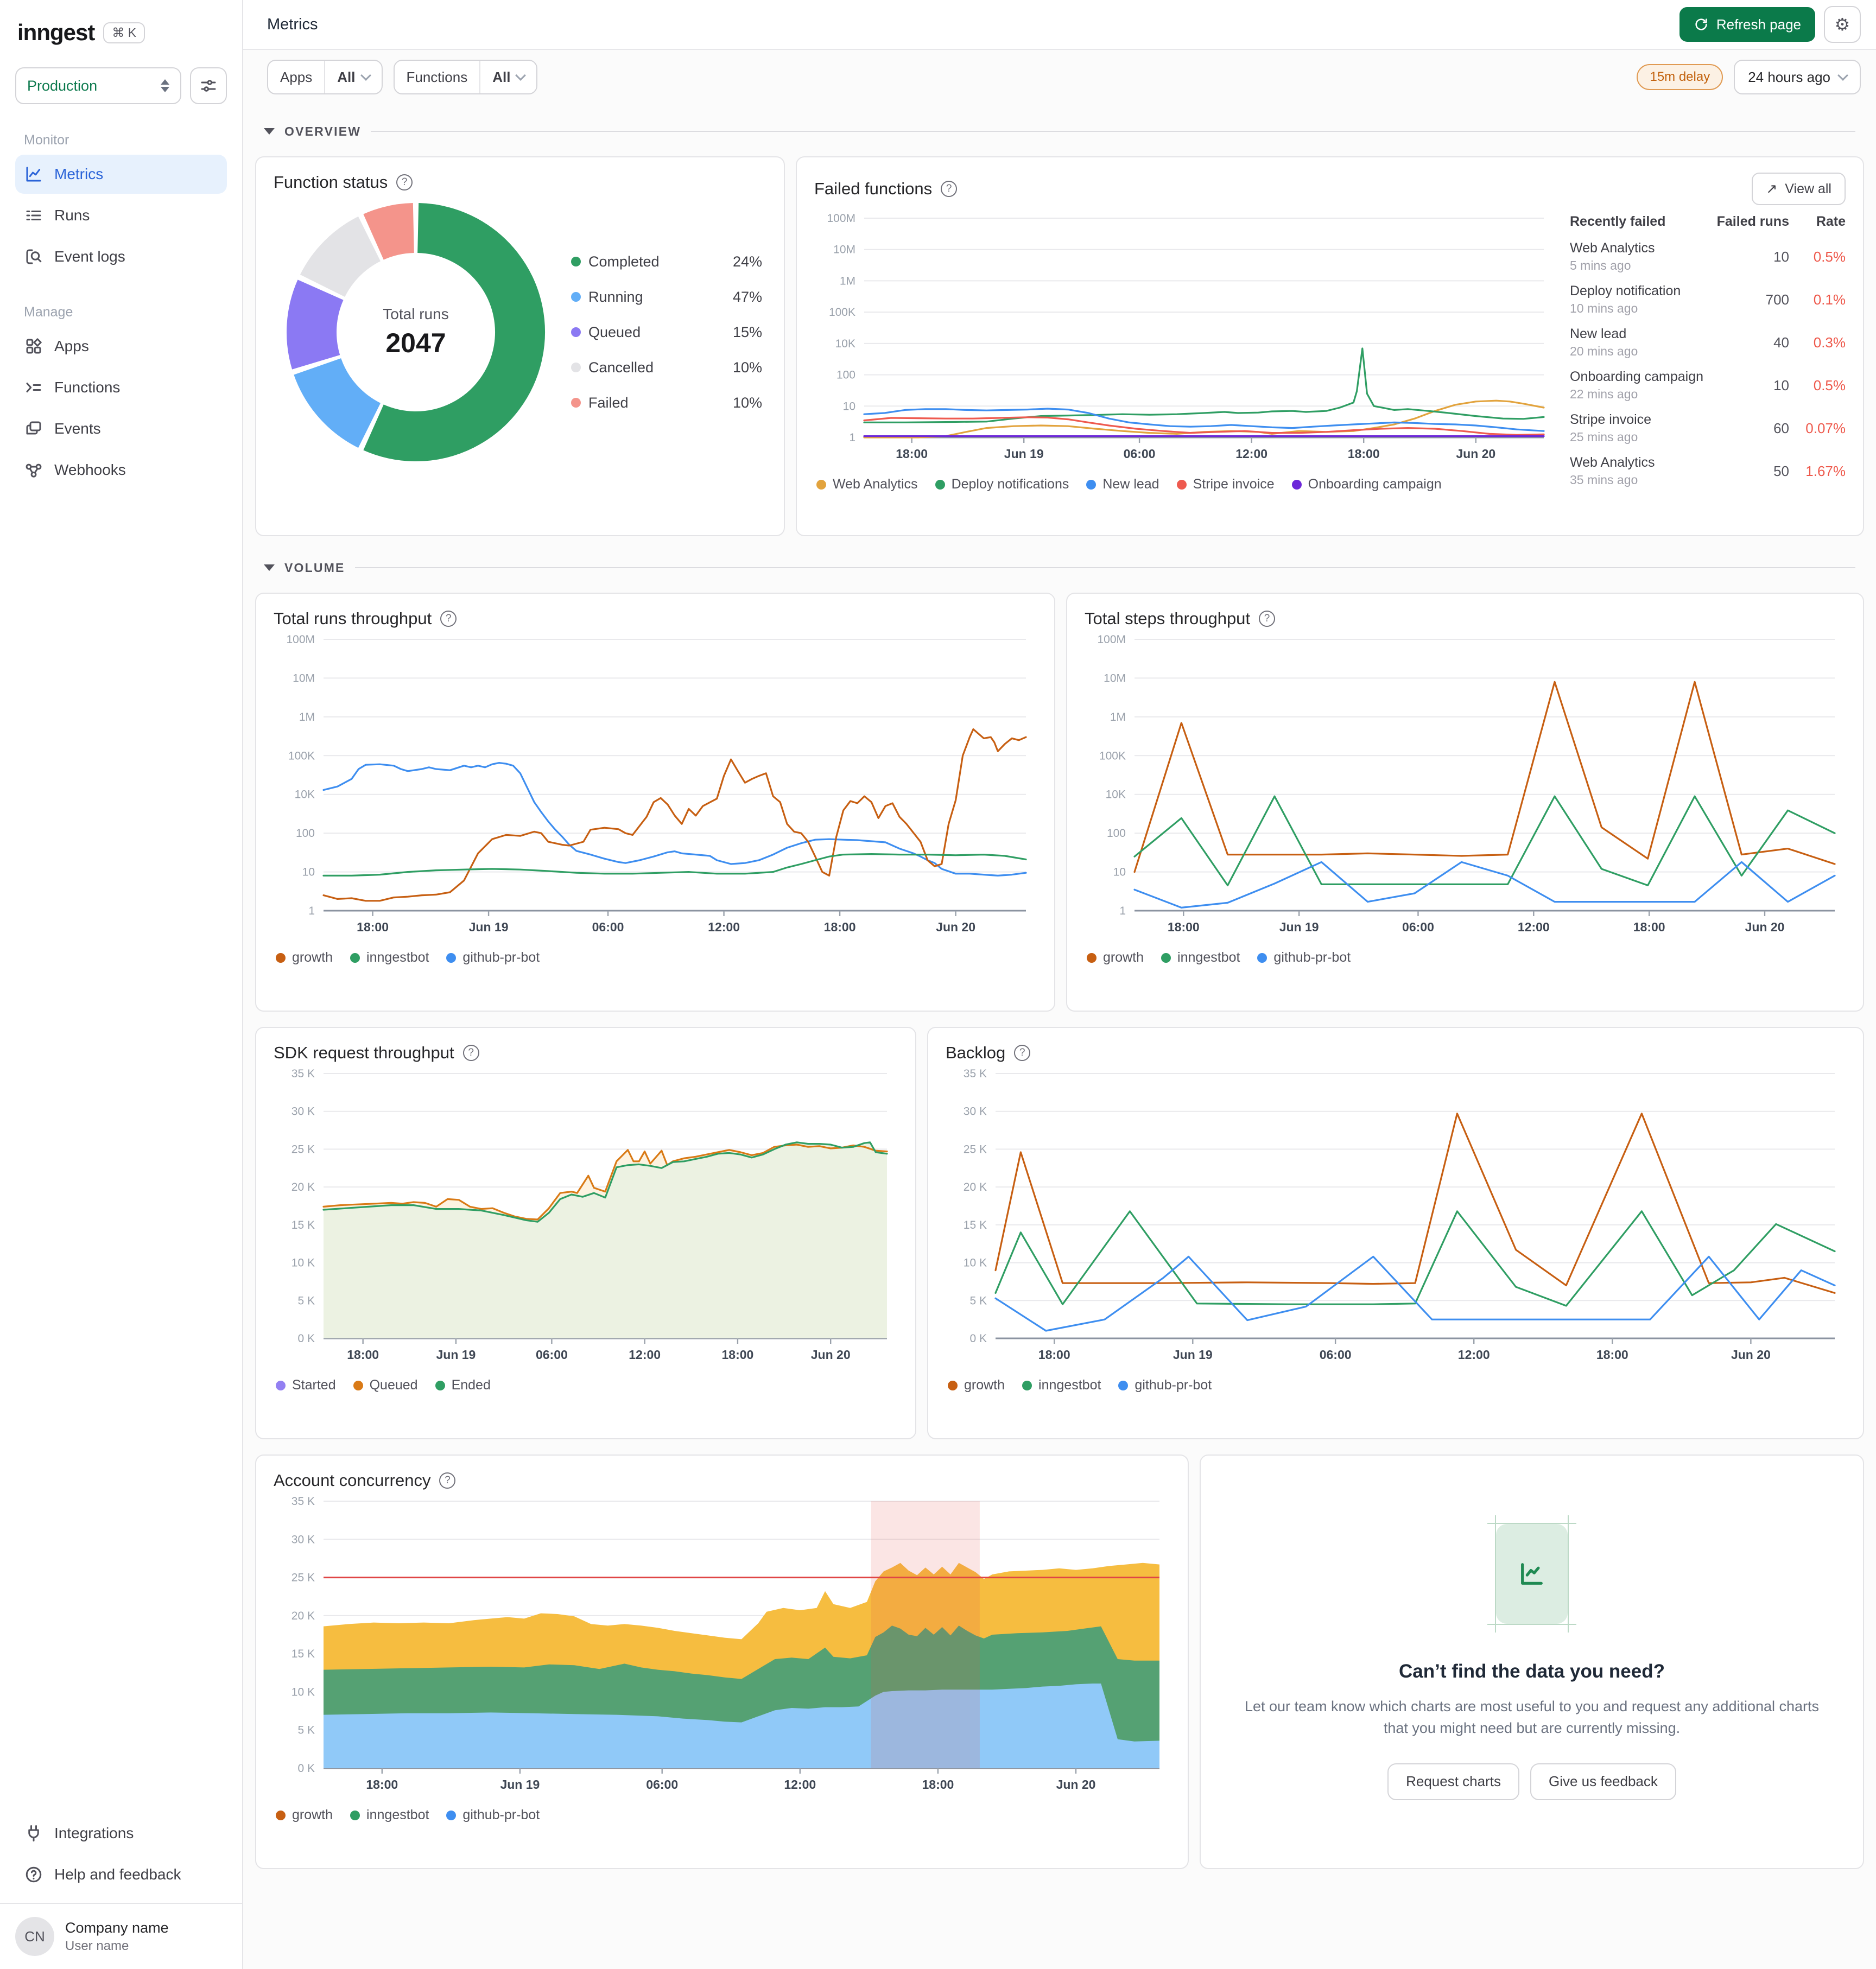 The height and width of the screenshot is (1969, 1876). What do you see at coordinates (1708, 299) in the screenshot?
I see `table-row: Deploy notification 10 mins ago 700 0.1%` at bounding box center [1708, 299].